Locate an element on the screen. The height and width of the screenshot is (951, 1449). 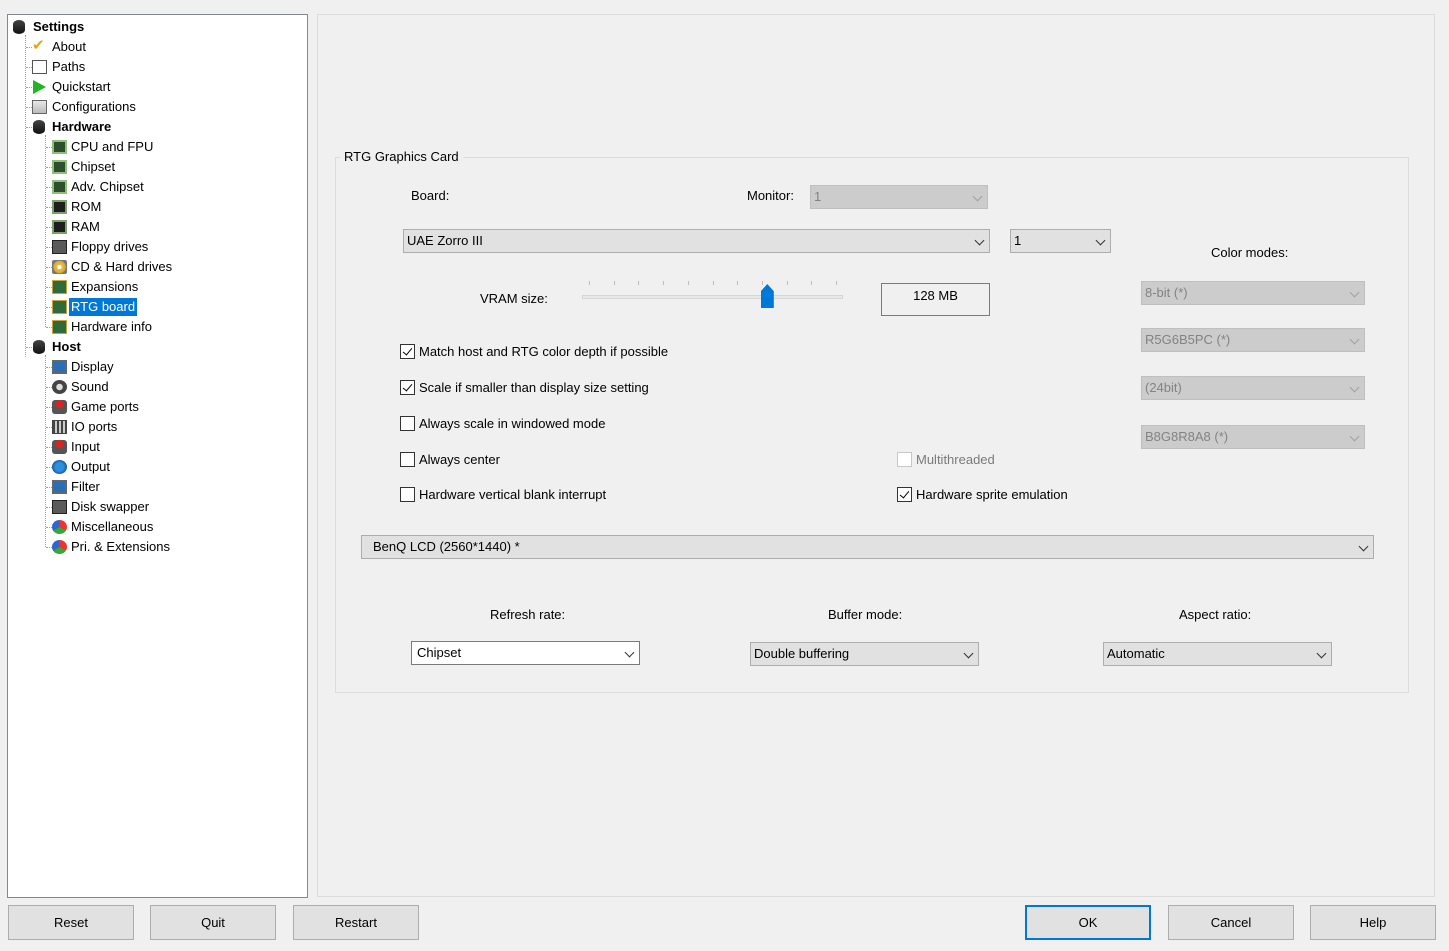
tree-item-io-ports: IO ports is located at coordinates (153, 427).